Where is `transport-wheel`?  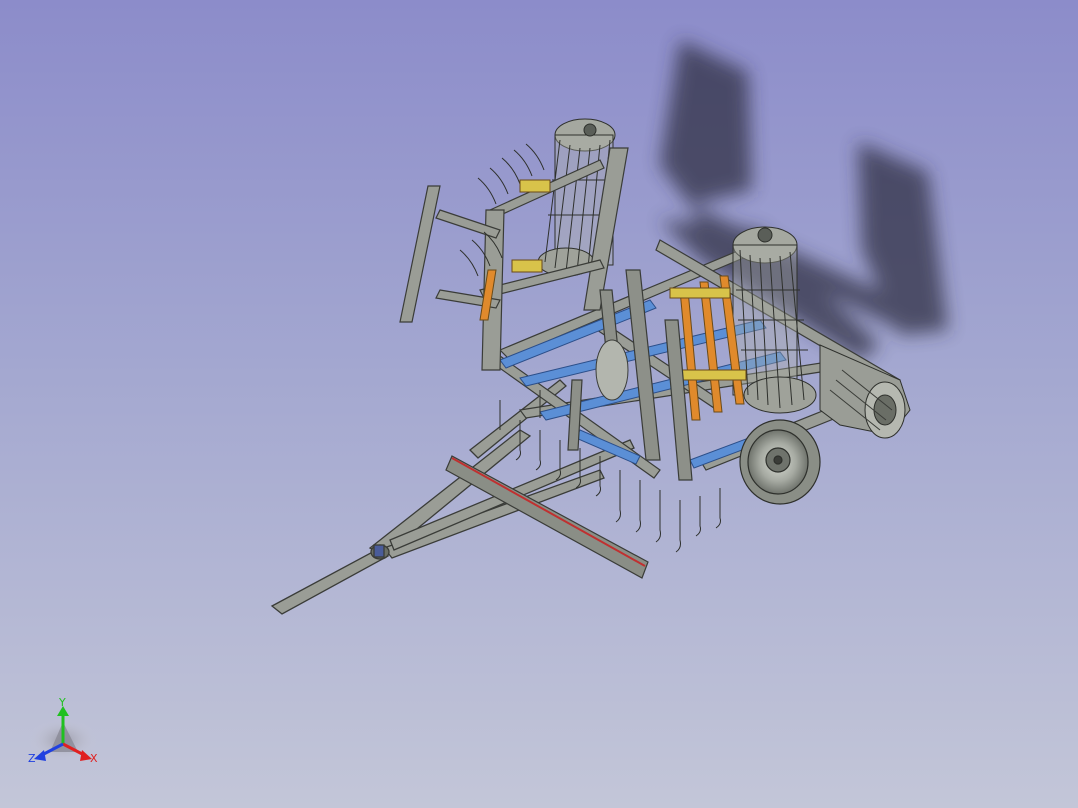
transport-wheel is located at coordinates (780, 462).